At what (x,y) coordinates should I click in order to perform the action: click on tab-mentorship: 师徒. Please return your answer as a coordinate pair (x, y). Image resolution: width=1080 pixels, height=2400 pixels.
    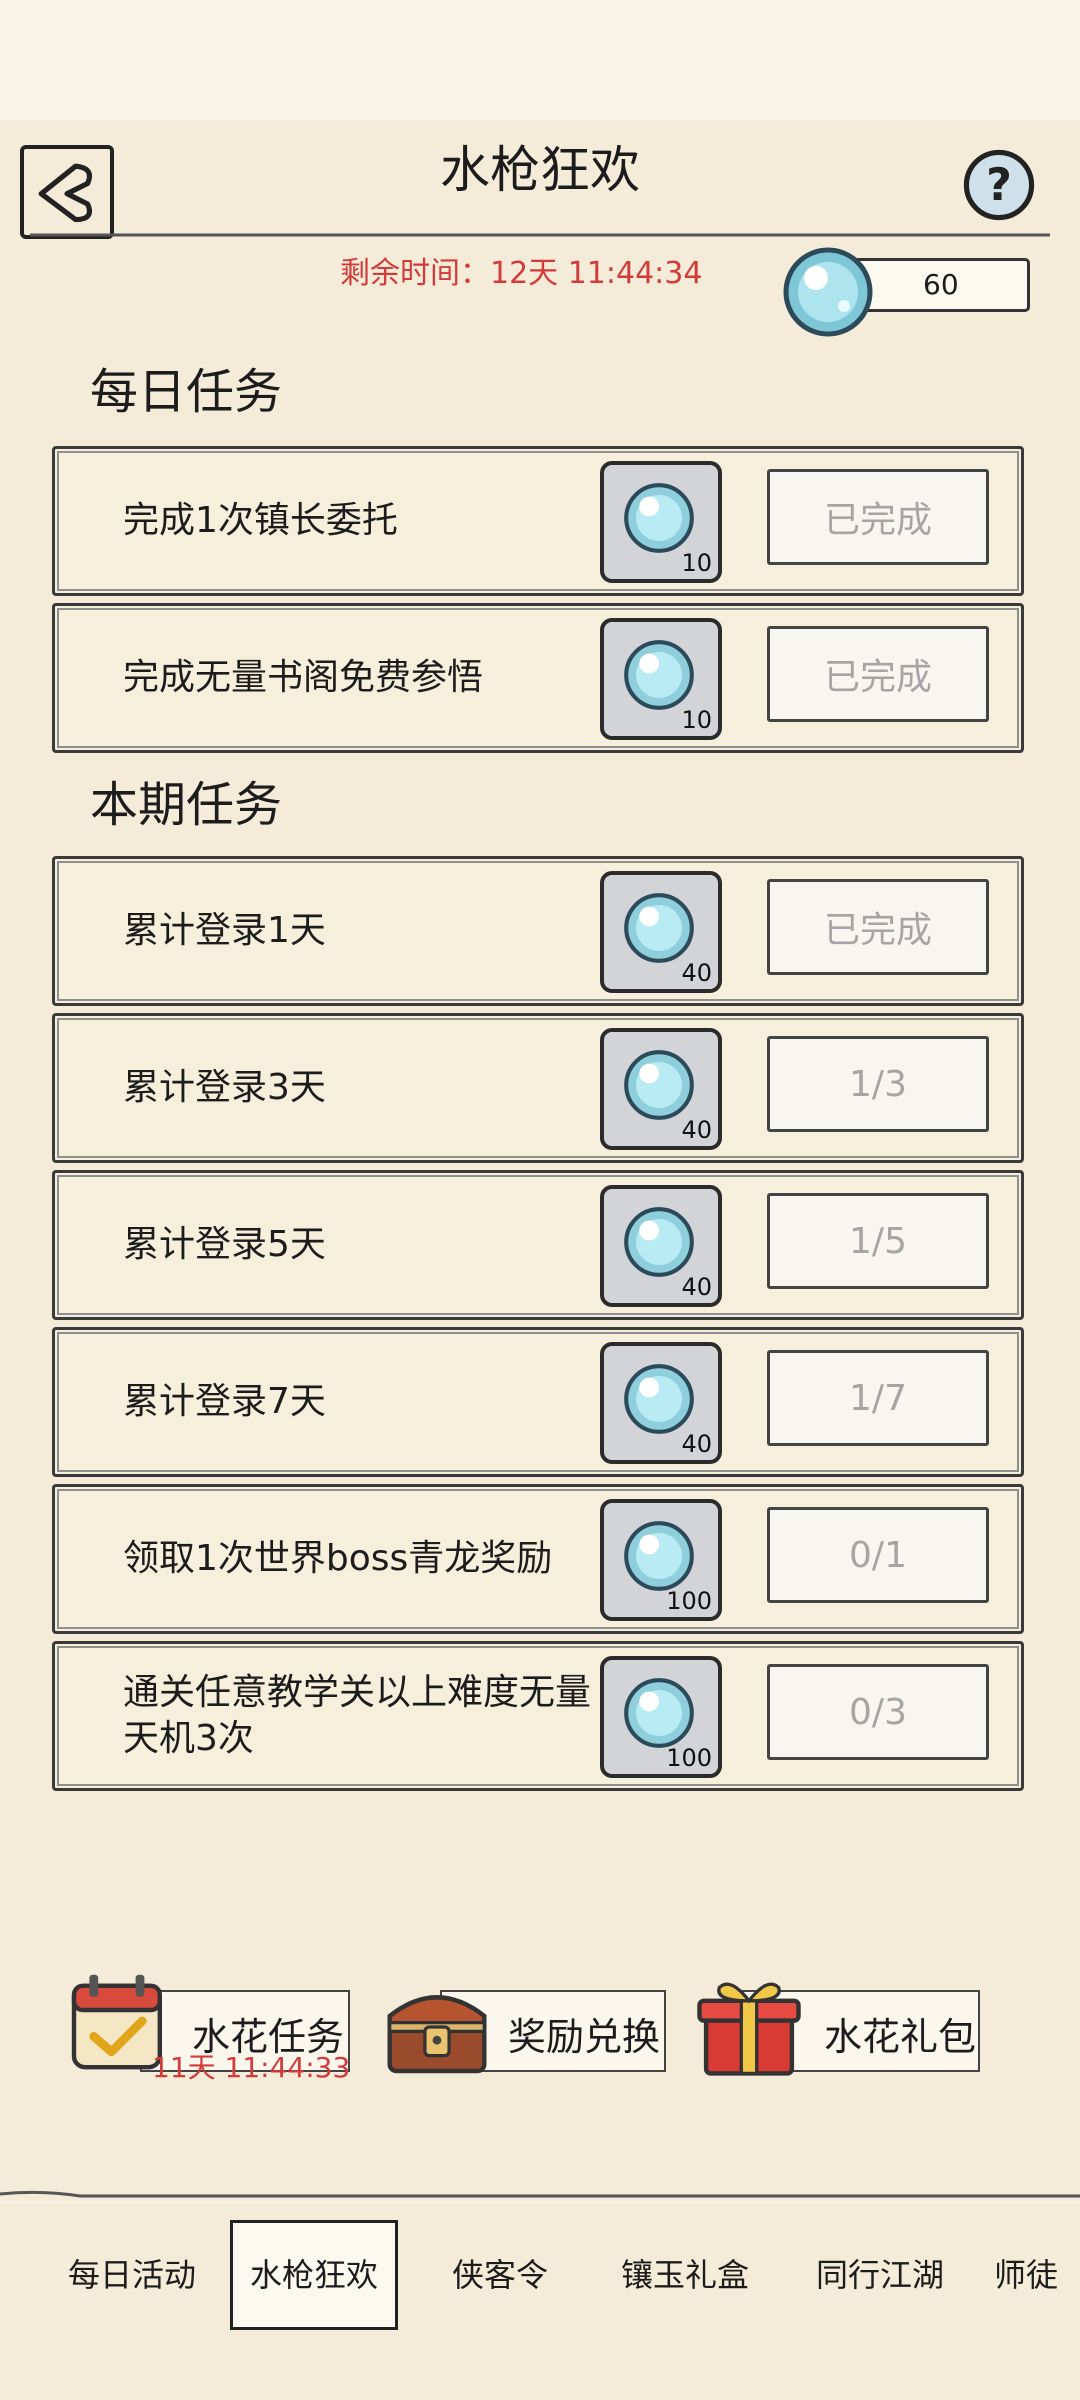
    Looking at the image, I should click on (1026, 2275).